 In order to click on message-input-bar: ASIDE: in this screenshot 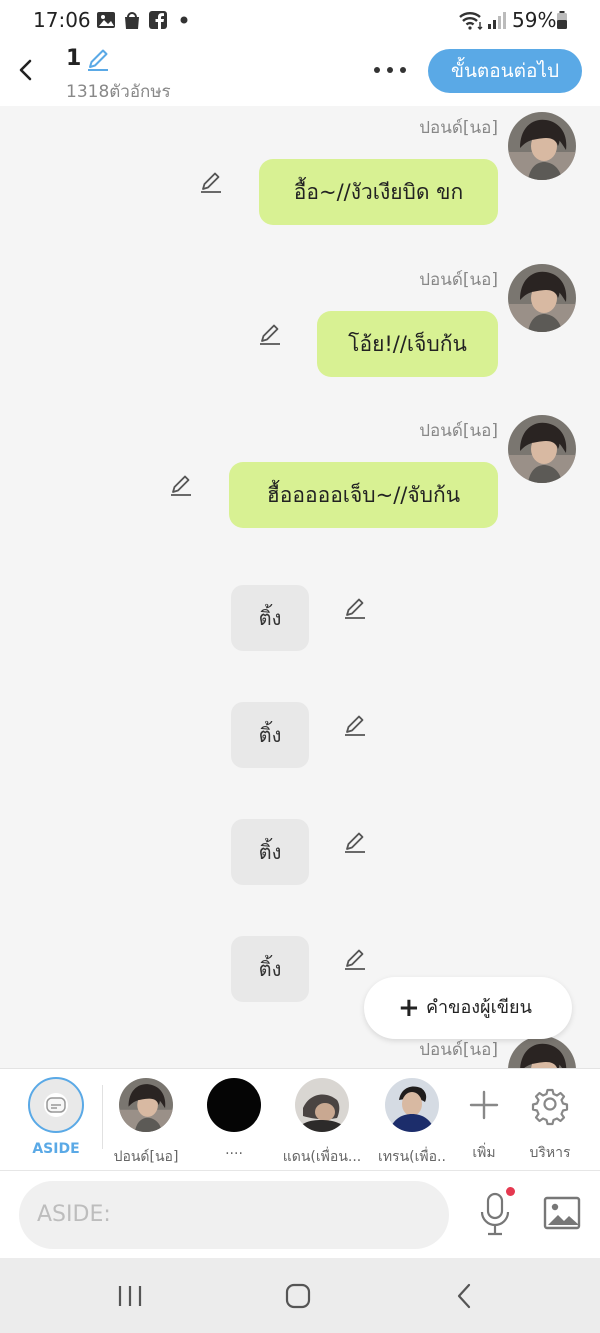, I will do `click(300, 1214)`.